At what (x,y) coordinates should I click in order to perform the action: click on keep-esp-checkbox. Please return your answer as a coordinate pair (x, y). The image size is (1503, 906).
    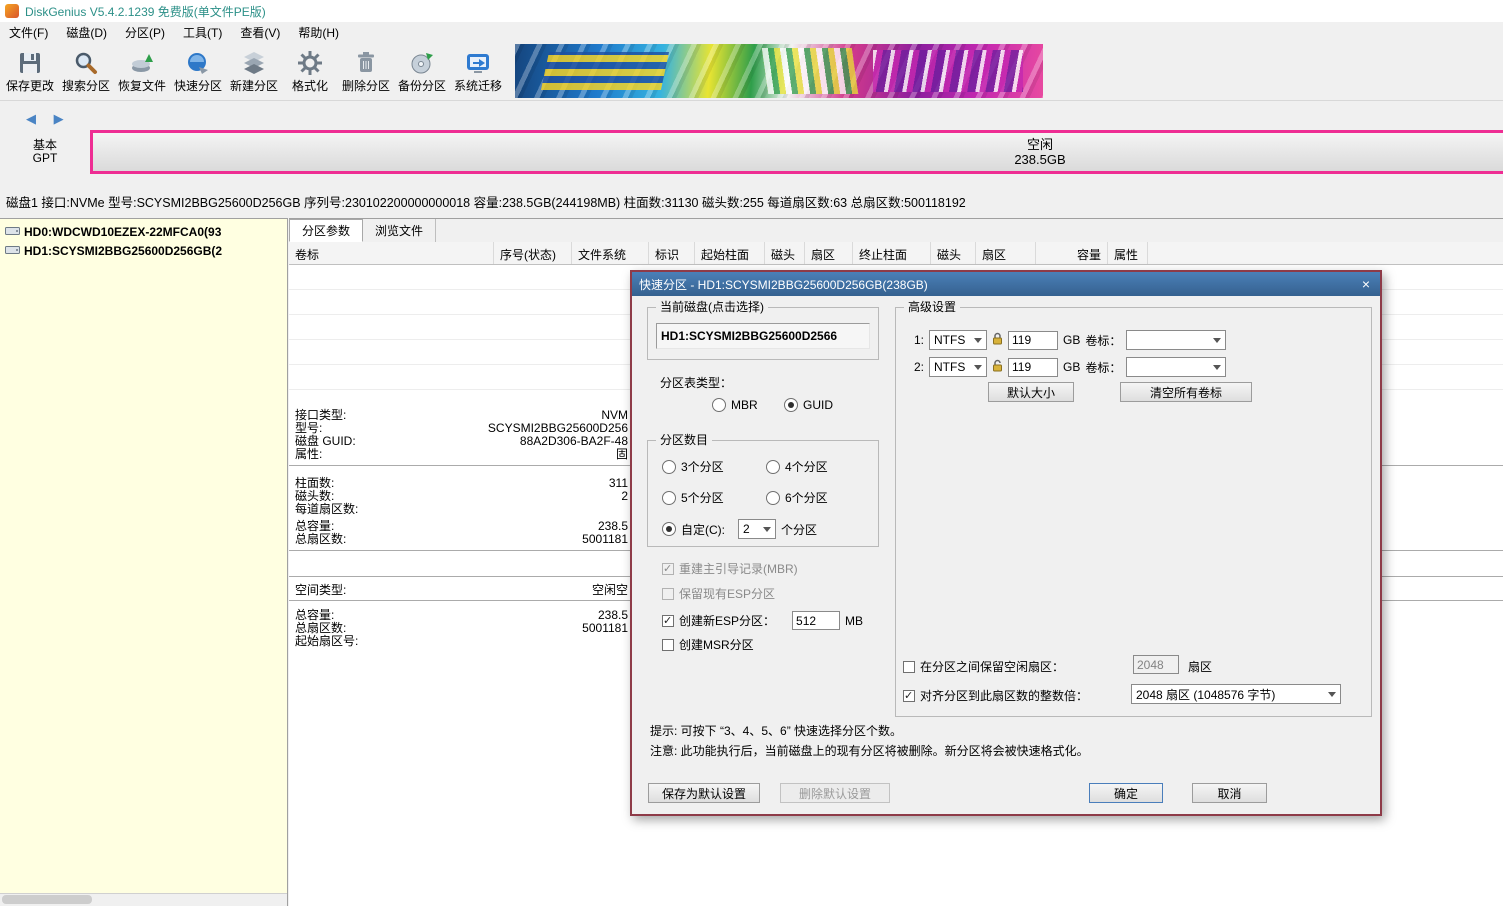
    Looking at the image, I should click on (668, 593).